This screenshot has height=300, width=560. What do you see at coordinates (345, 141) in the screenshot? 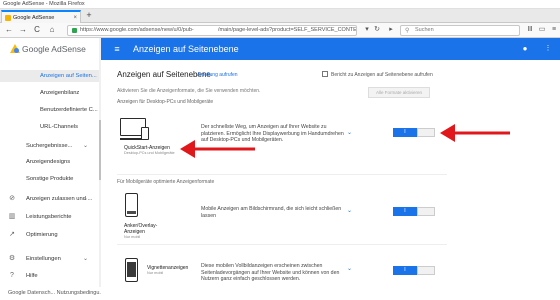
I see `annotation-arrows` at bounding box center [345, 141].